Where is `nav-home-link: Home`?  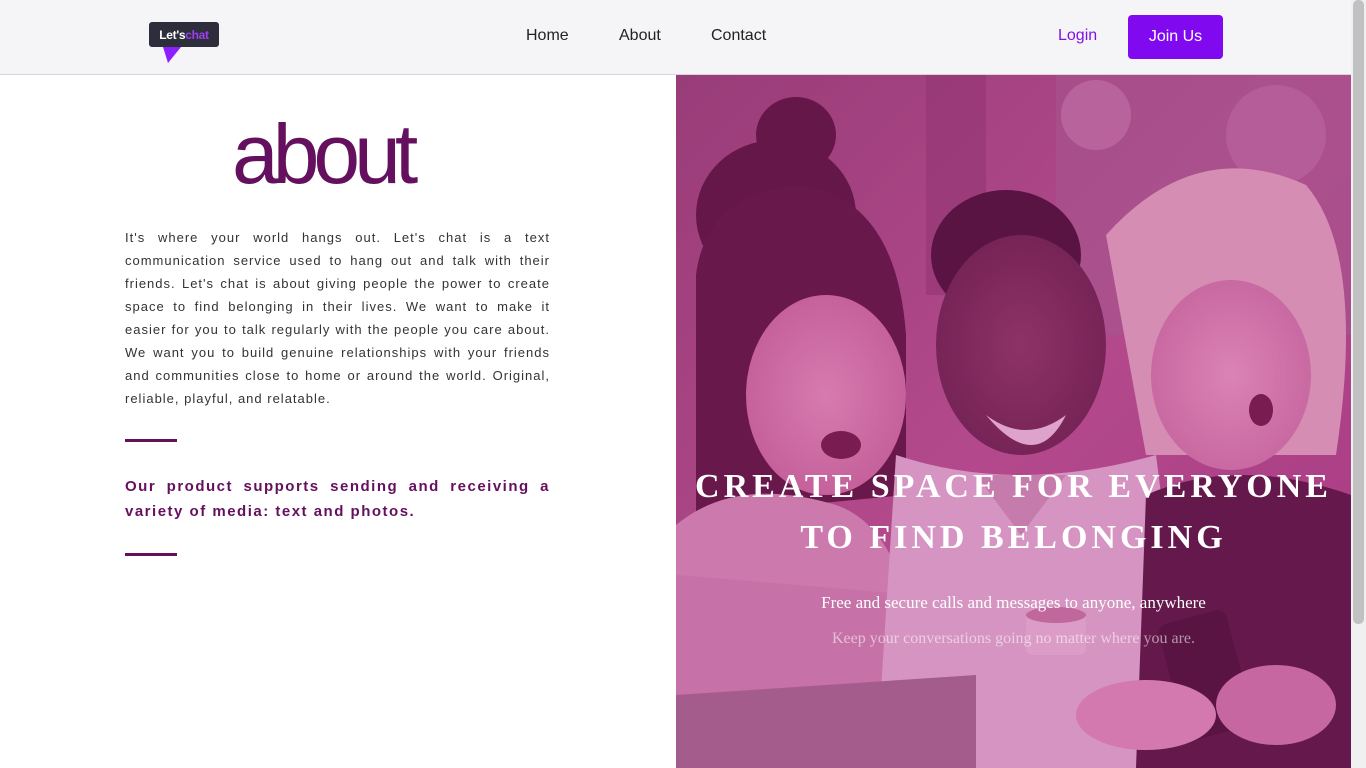 nav-home-link: Home is located at coordinates (547, 36).